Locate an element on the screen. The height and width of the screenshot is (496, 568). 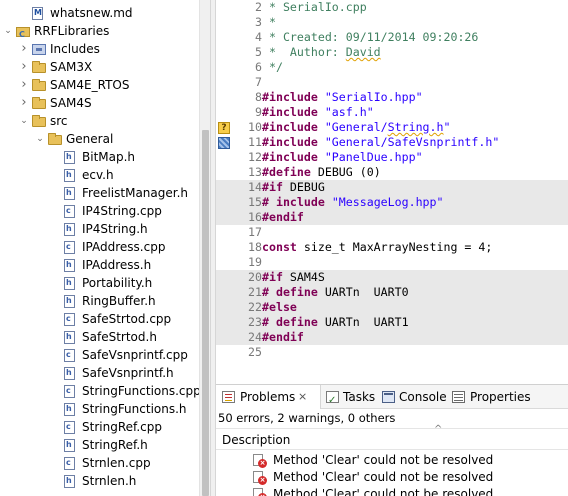
code-line: 14 #if DEBUG is located at coordinates (392, 187).